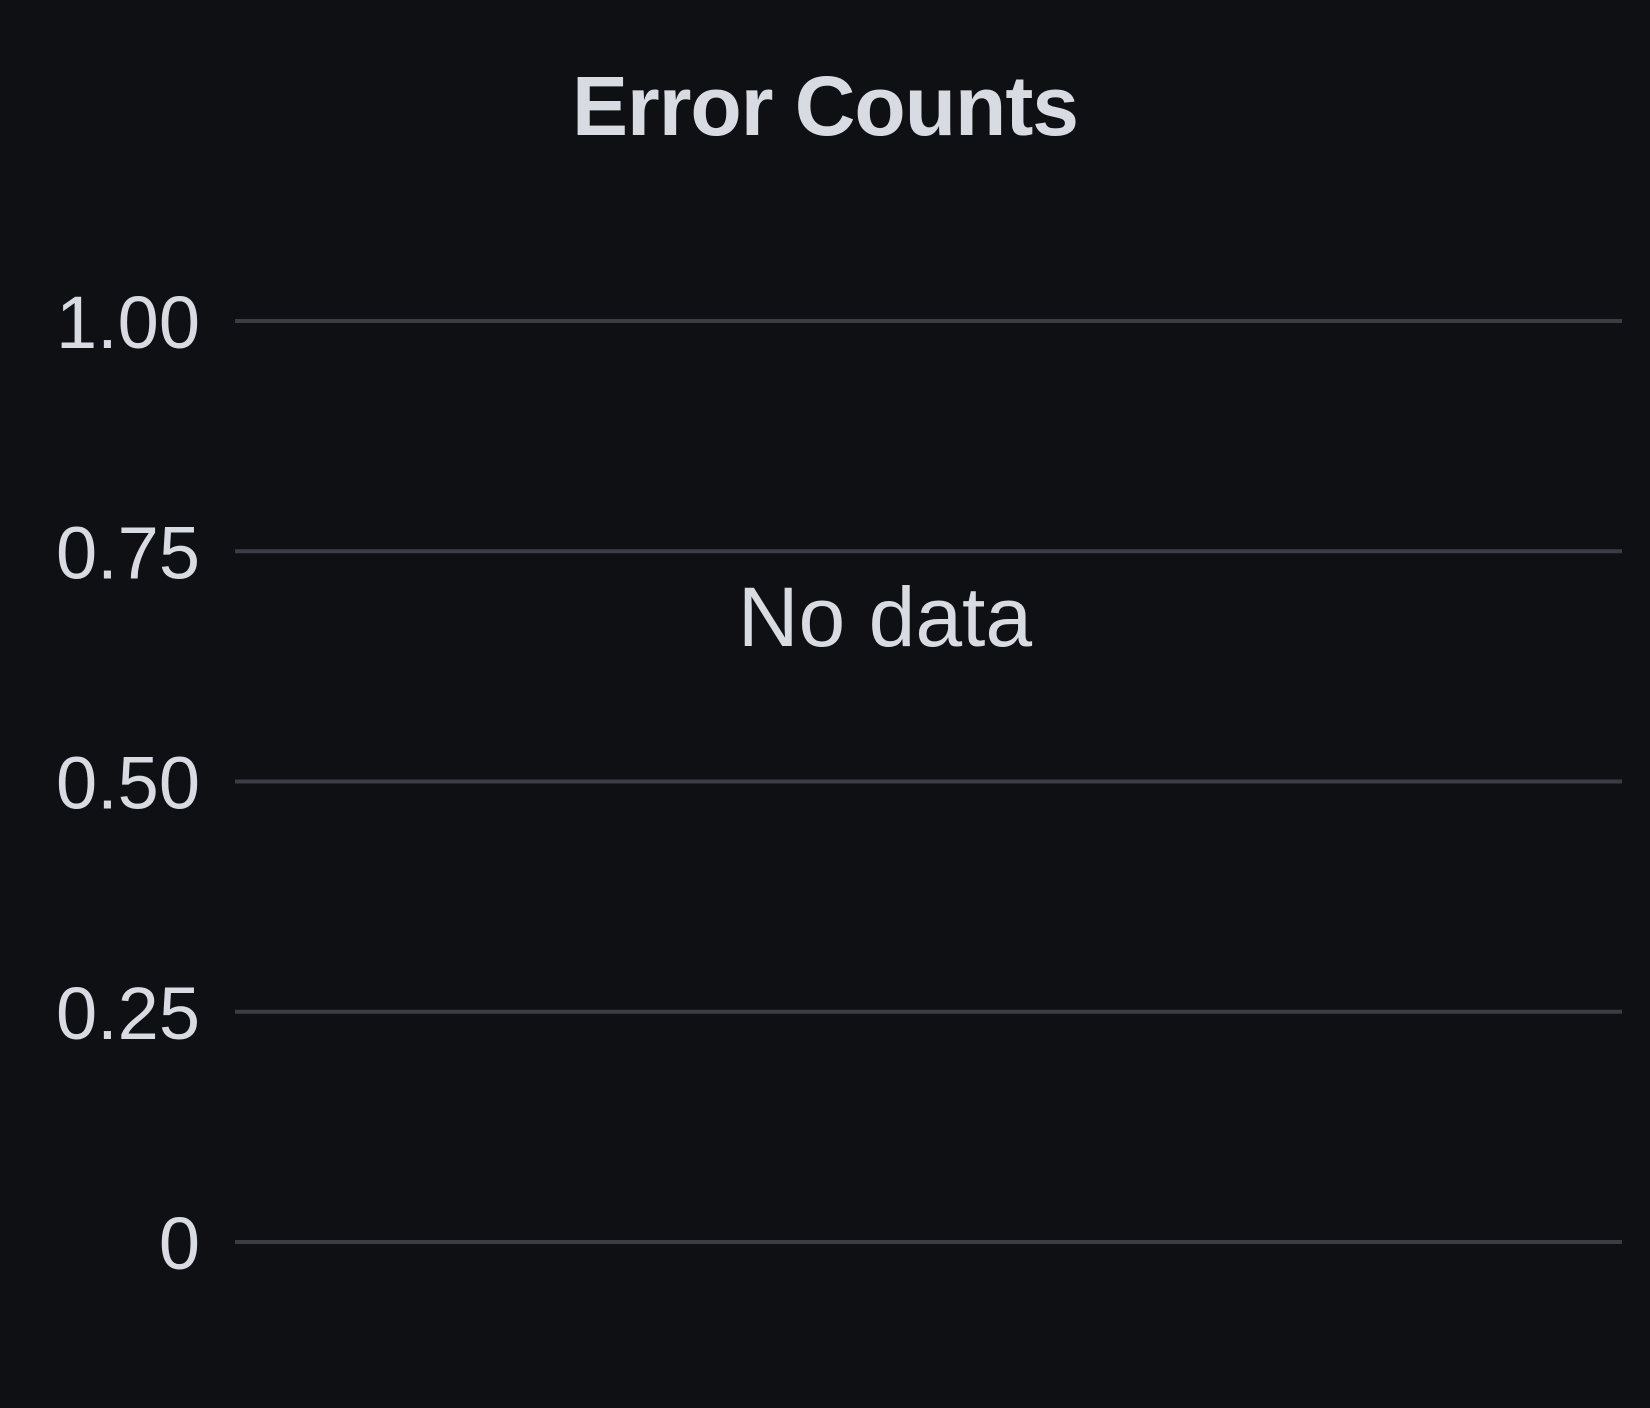  What do you see at coordinates (128, 783) in the screenshot?
I see `y-tick-label: 0.50` at bounding box center [128, 783].